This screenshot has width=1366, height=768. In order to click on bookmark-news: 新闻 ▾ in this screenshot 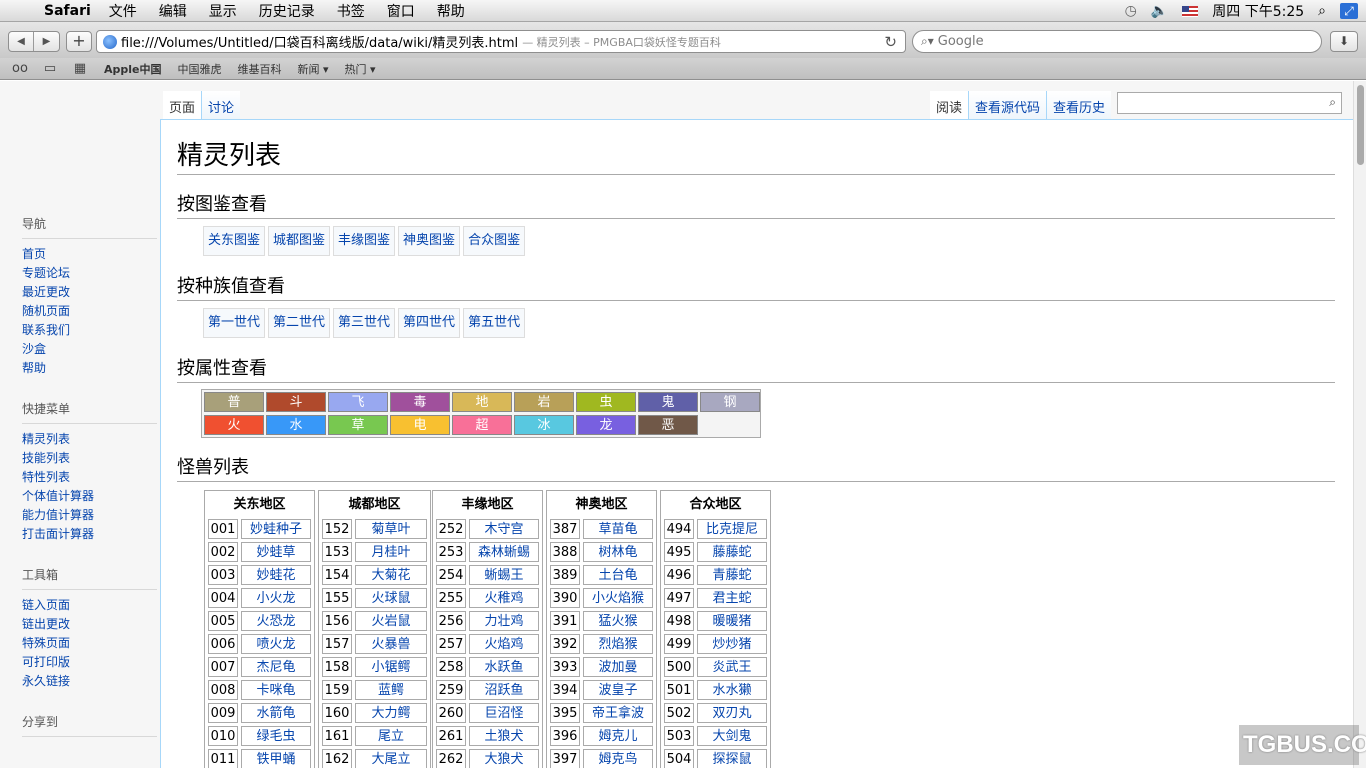, I will do `click(313, 69)`.